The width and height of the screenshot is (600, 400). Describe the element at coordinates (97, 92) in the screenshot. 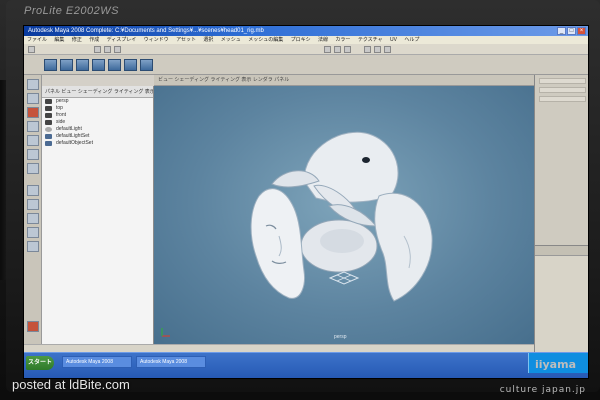

I see `outliner-menu: パネル ビュー シェーディング ライティング 表示 レンダラ` at that location.